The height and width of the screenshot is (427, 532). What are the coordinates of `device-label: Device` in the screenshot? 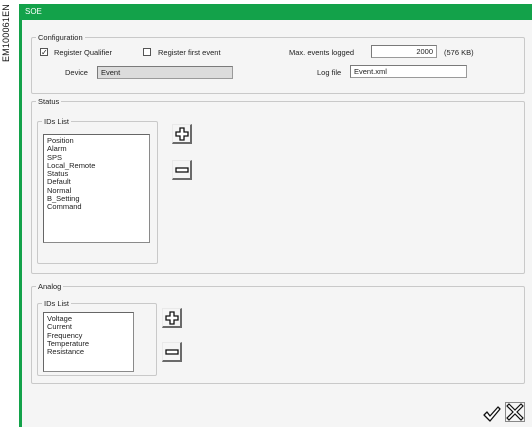 It's located at (76, 72).